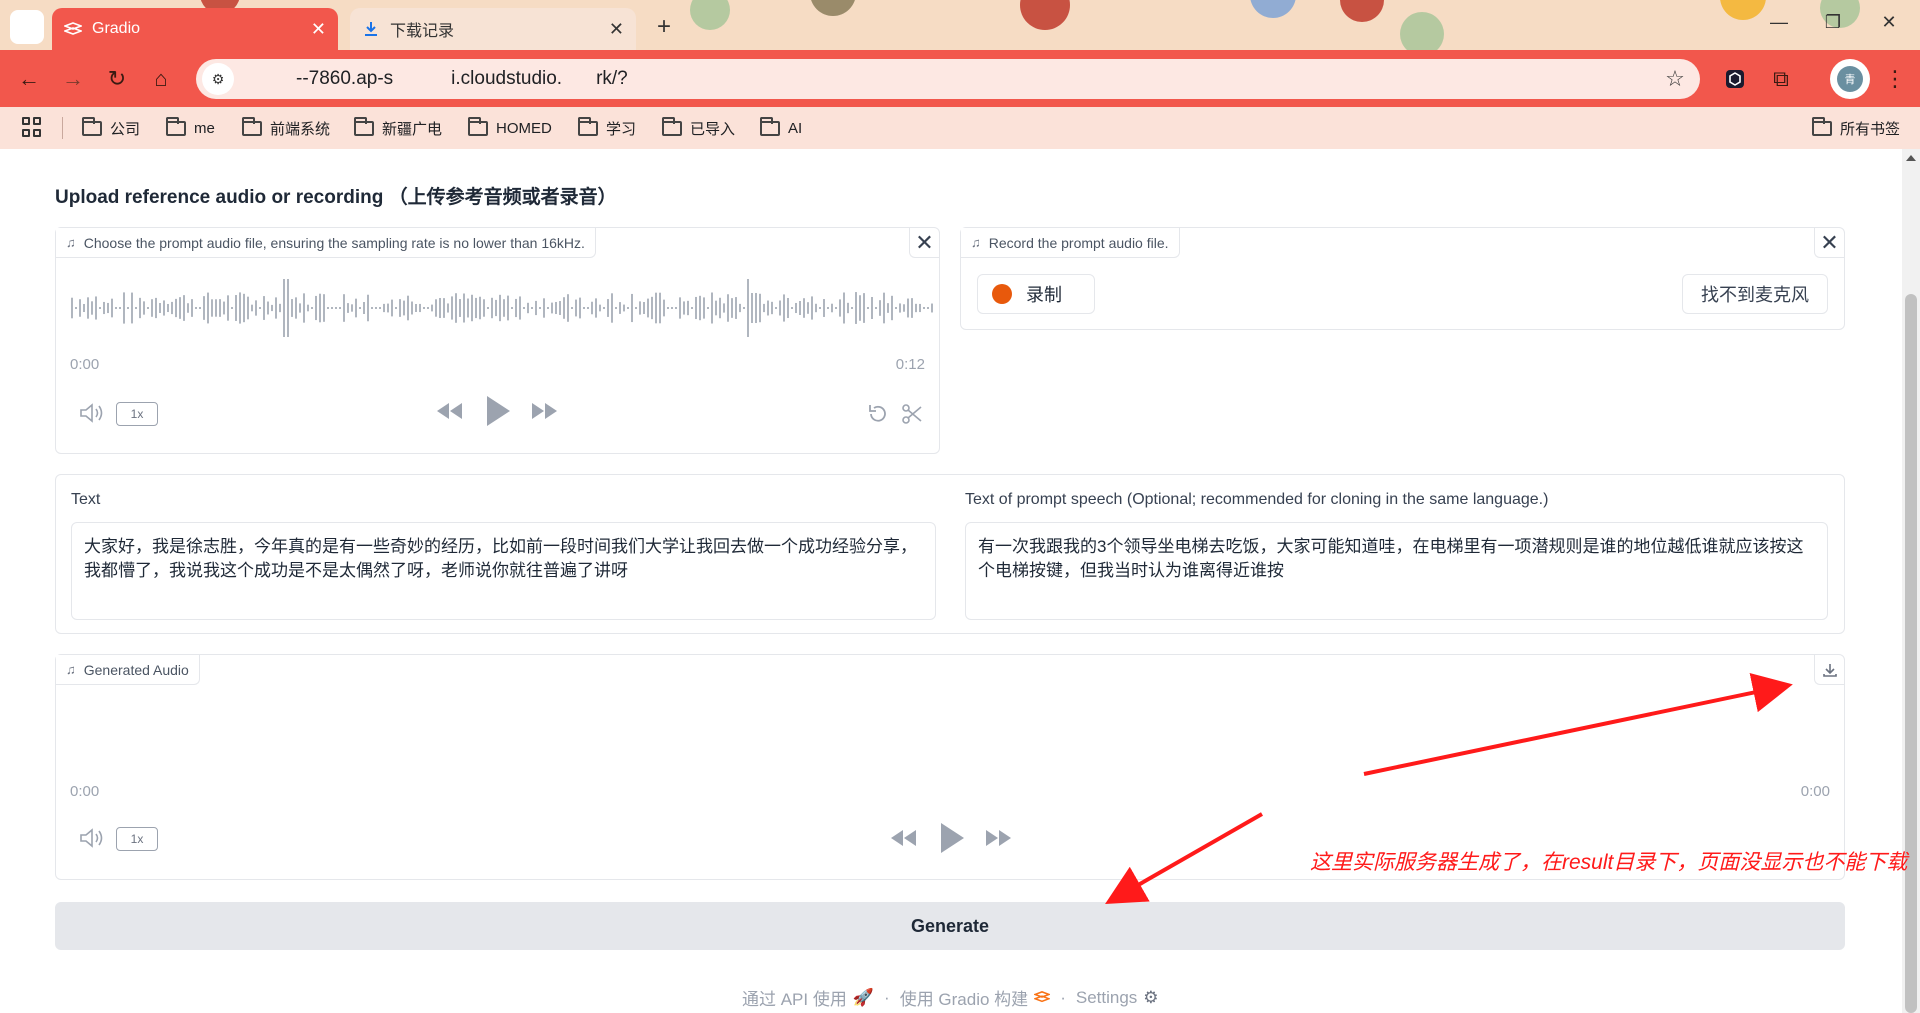 Image resolution: width=1920 pixels, height=1013 pixels. What do you see at coordinates (524, 128) in the screenshot?
I see `bookmark-label: HOMED` at bounding box center [524, 128].